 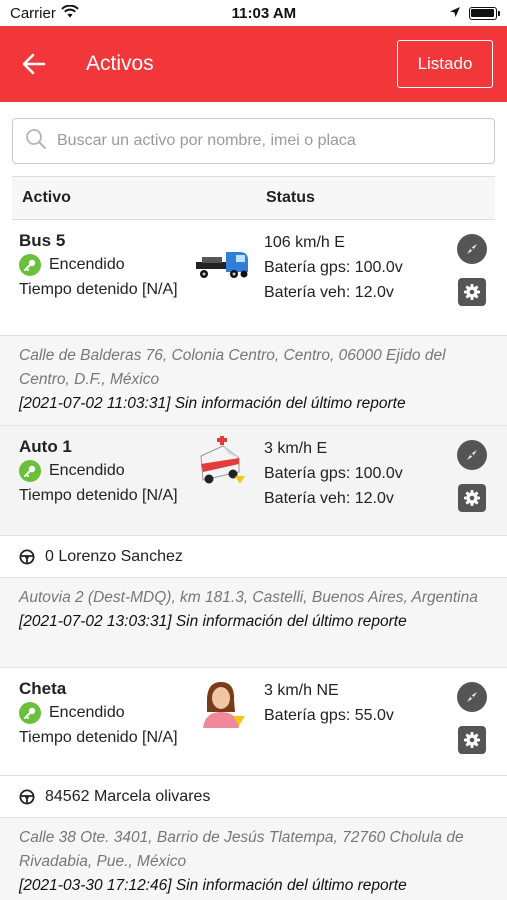 I want to click on person-icon, so click(x=223, y=705).